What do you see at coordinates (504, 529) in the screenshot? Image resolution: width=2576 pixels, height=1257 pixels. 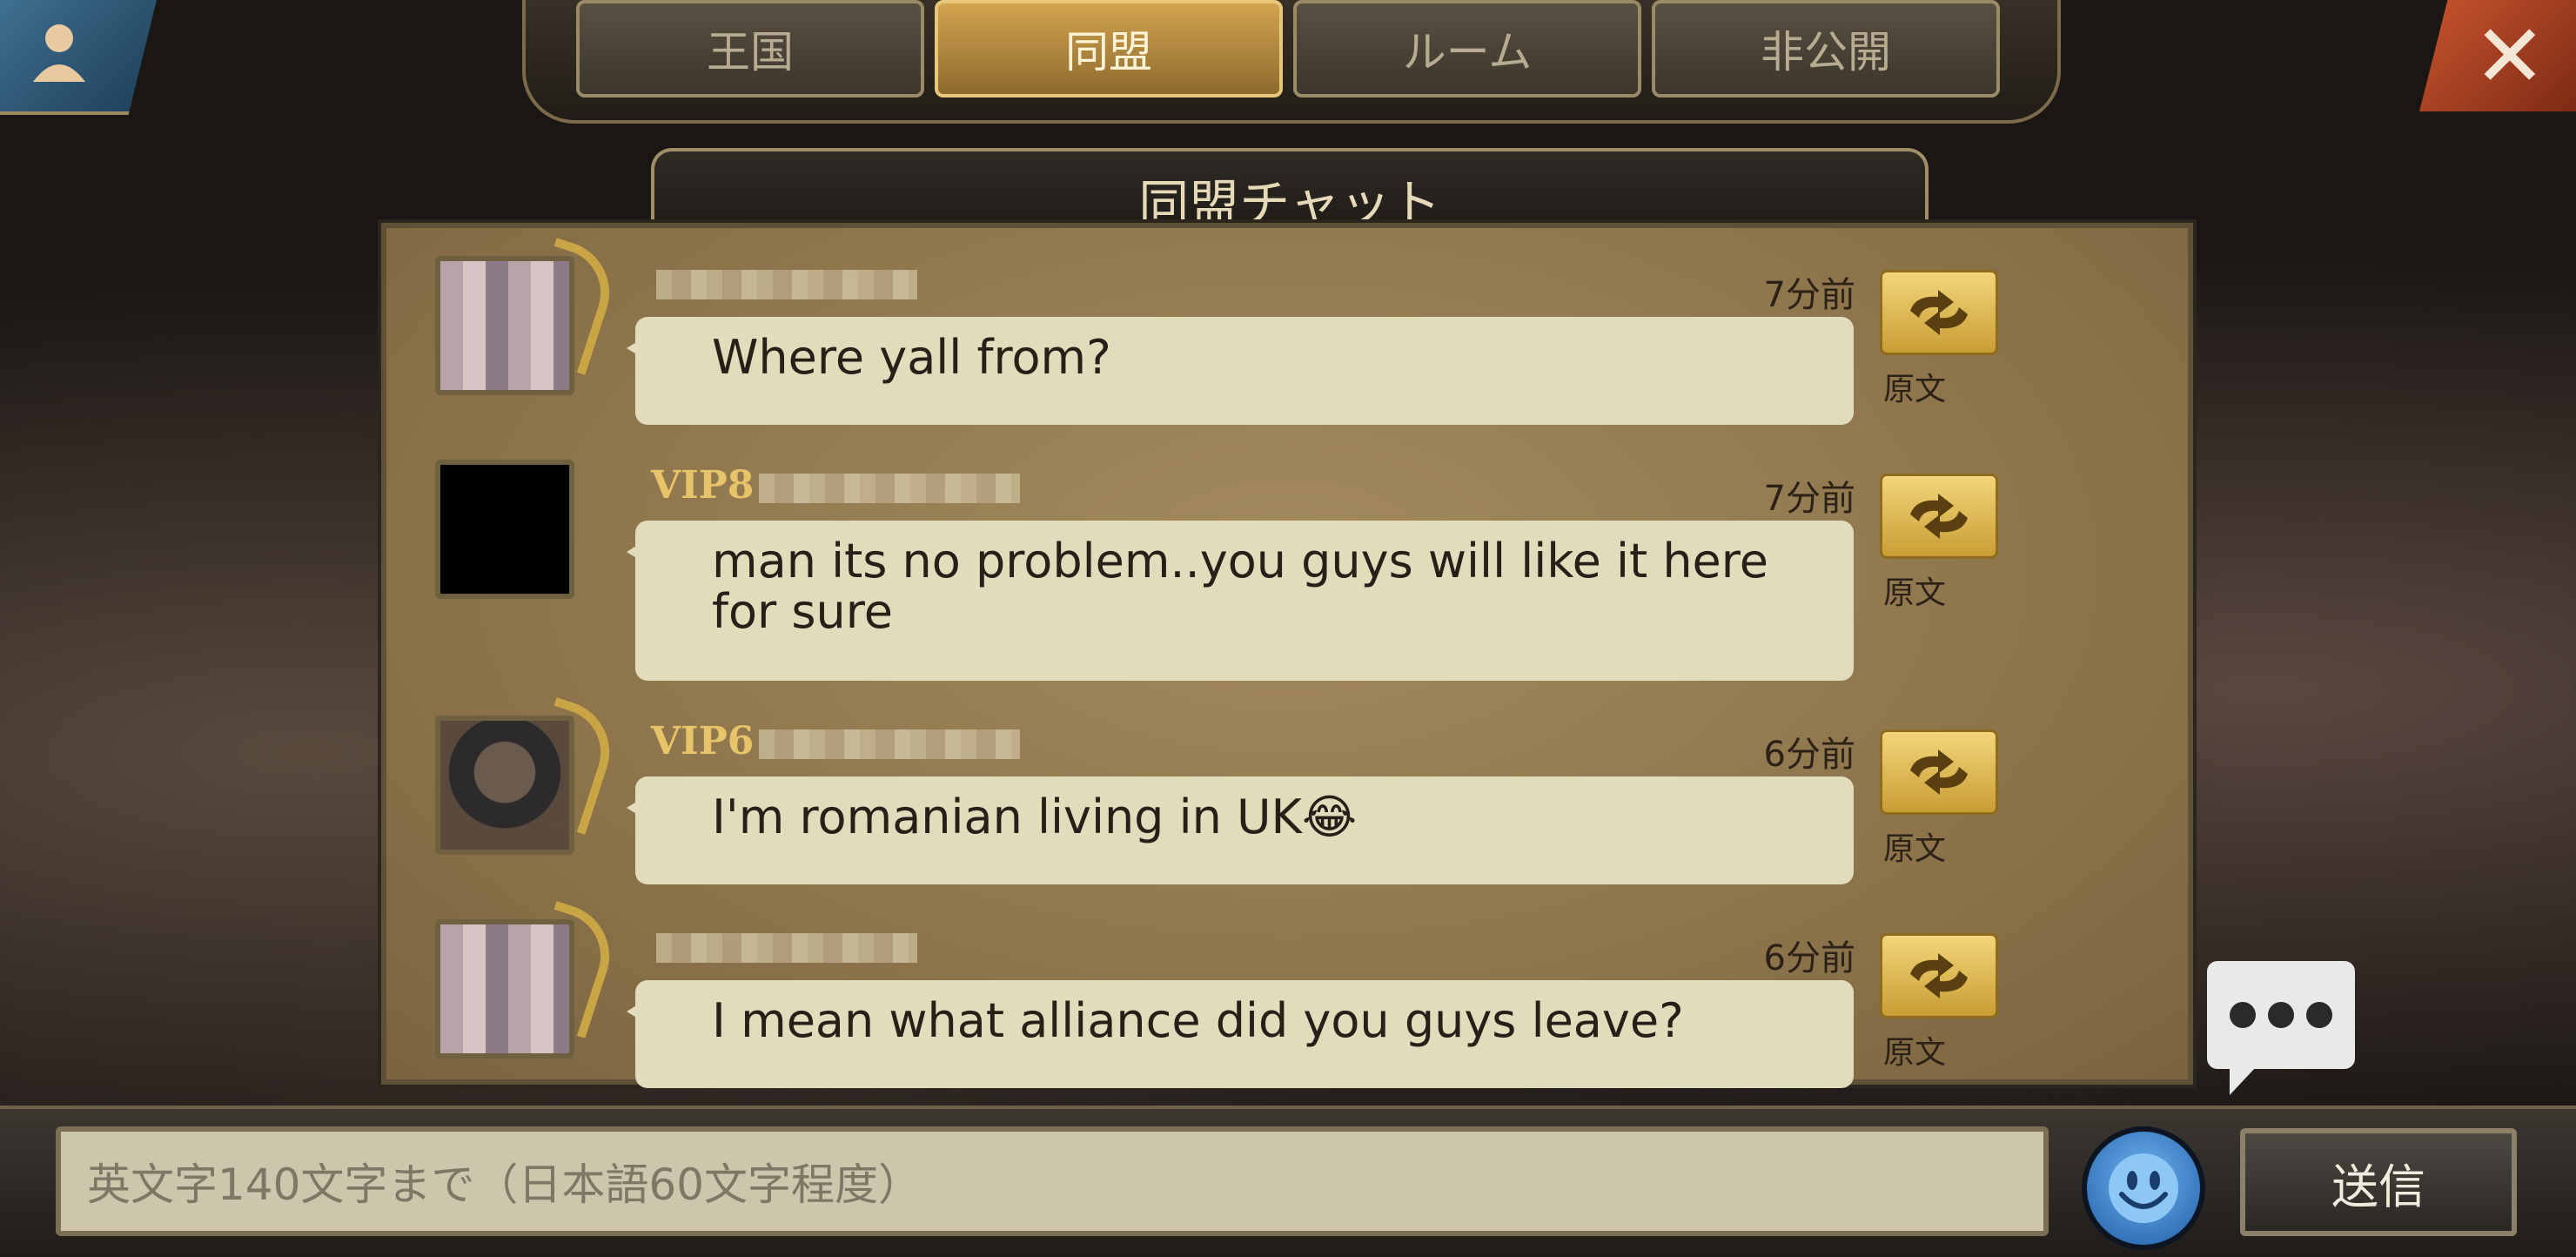 I see `avatar` at bounding box center [504, 529].